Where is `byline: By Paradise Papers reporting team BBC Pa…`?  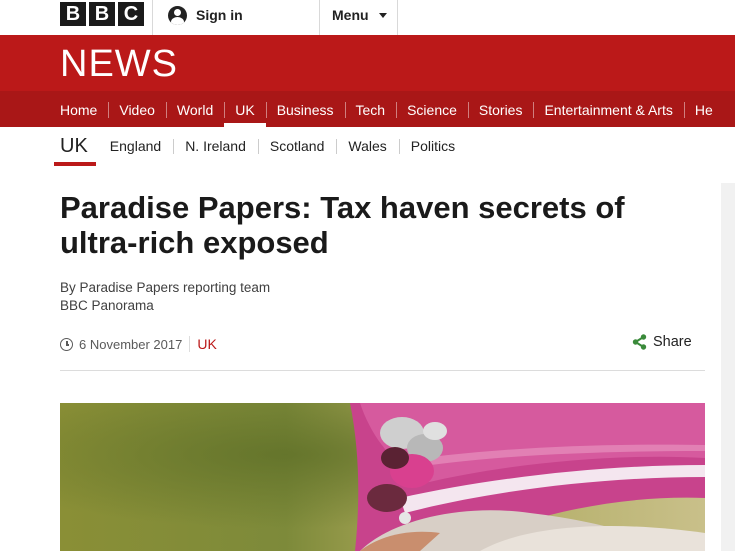 byline: By Paradise Papers reporting team BBC Pa… is located at coordinates (165, 297).